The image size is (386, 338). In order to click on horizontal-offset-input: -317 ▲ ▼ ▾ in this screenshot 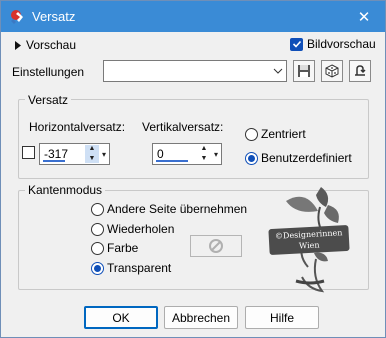, I will do `click(74, 154)`.